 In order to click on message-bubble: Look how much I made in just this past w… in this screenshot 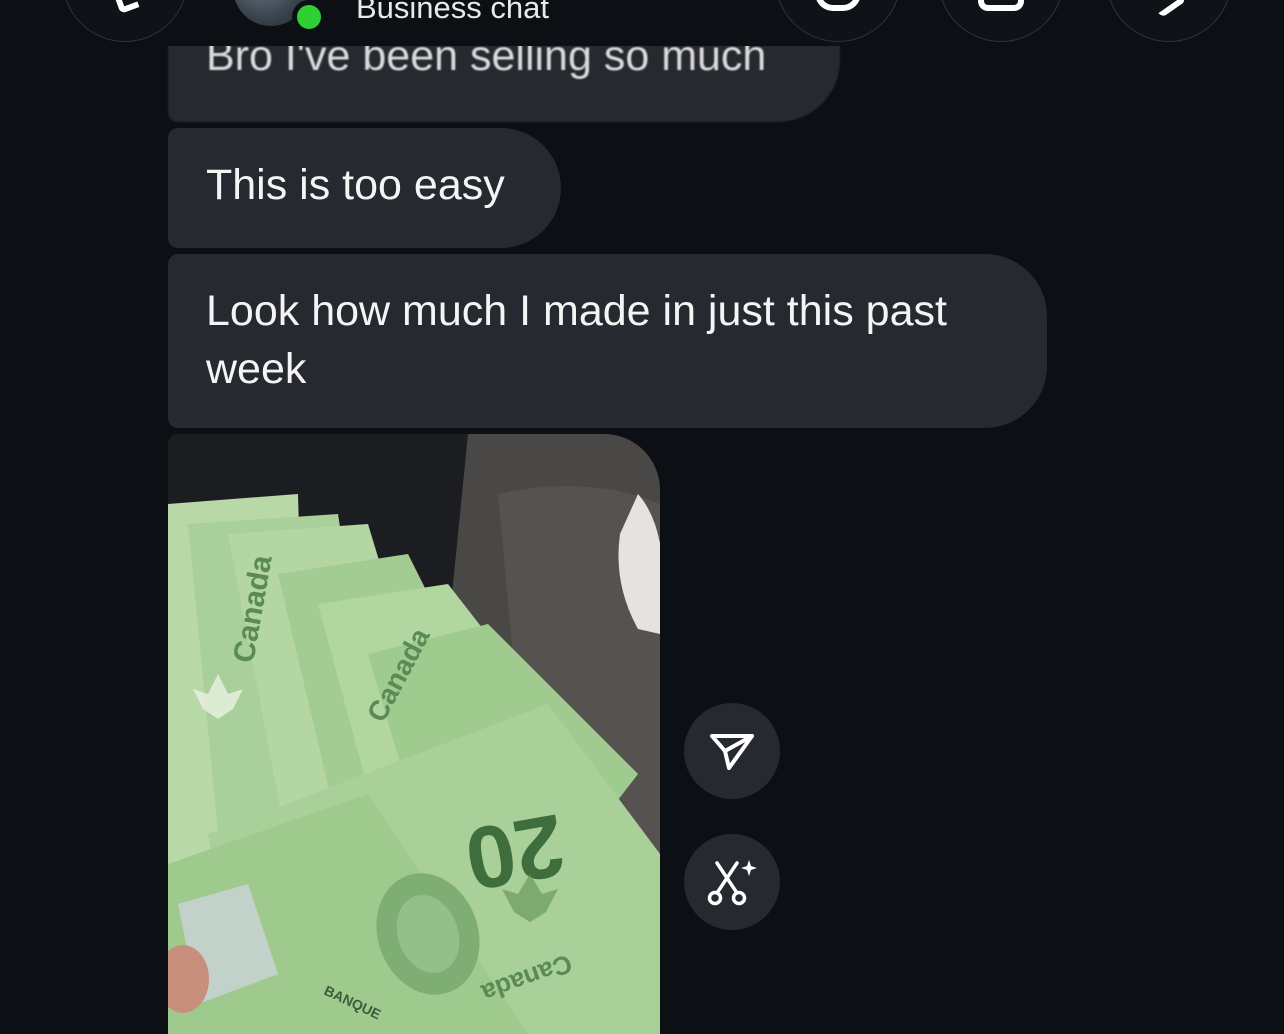, I will do `click(607, 341)`.